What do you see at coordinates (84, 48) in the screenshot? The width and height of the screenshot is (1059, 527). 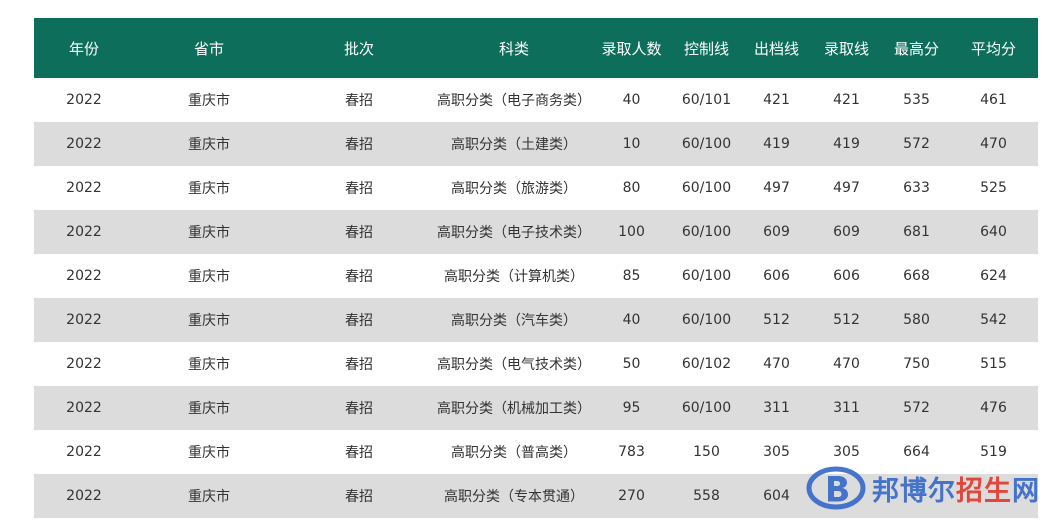 I see `column-header: 年份` at bounding box center [84, 48].